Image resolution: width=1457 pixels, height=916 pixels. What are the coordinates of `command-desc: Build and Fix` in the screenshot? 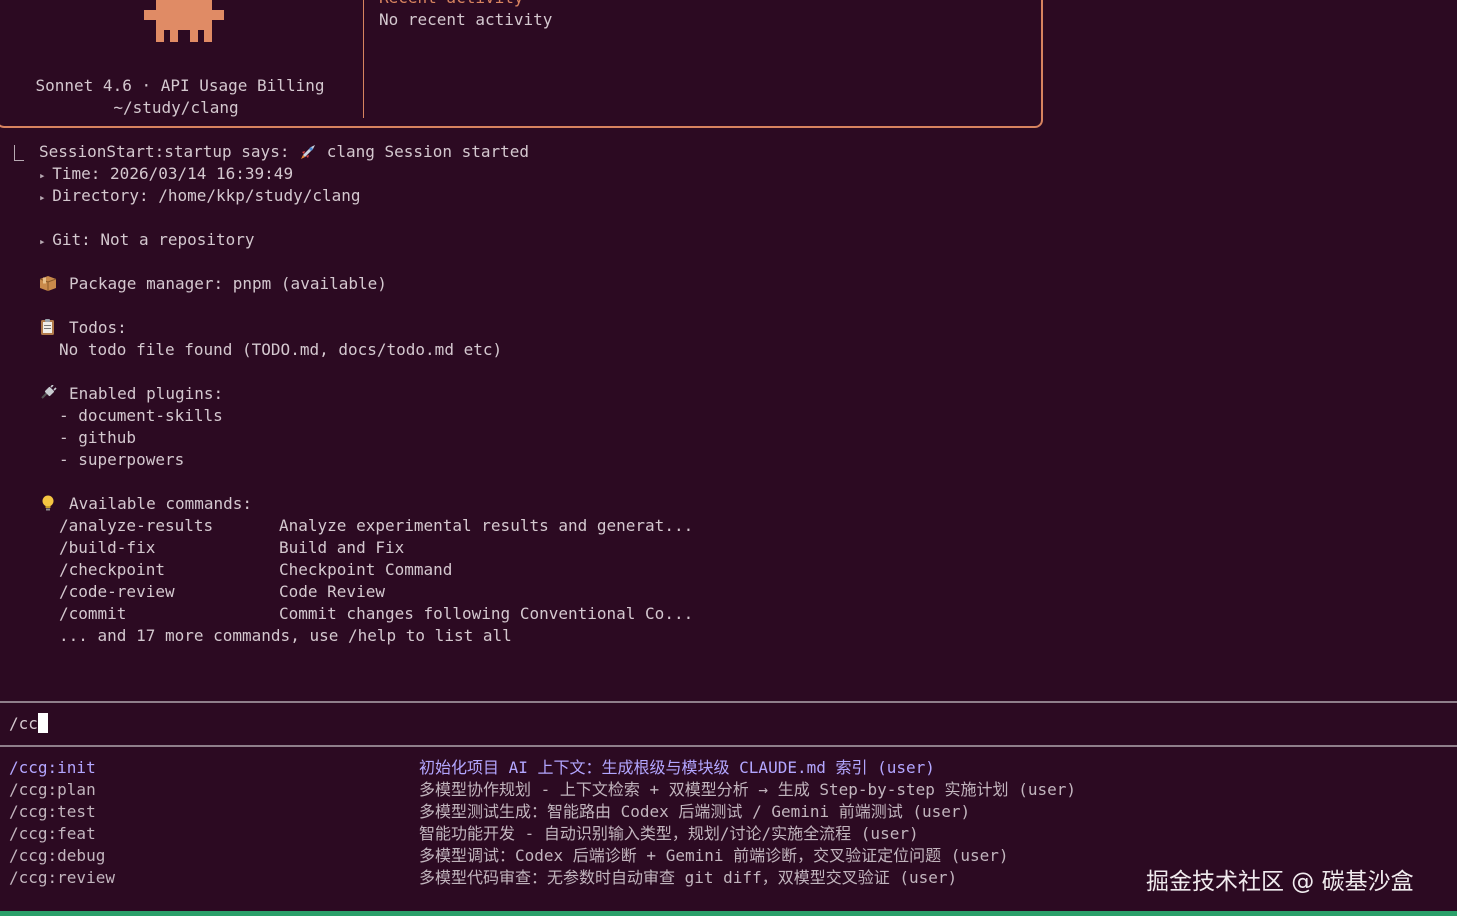 It's located at (342, 547).